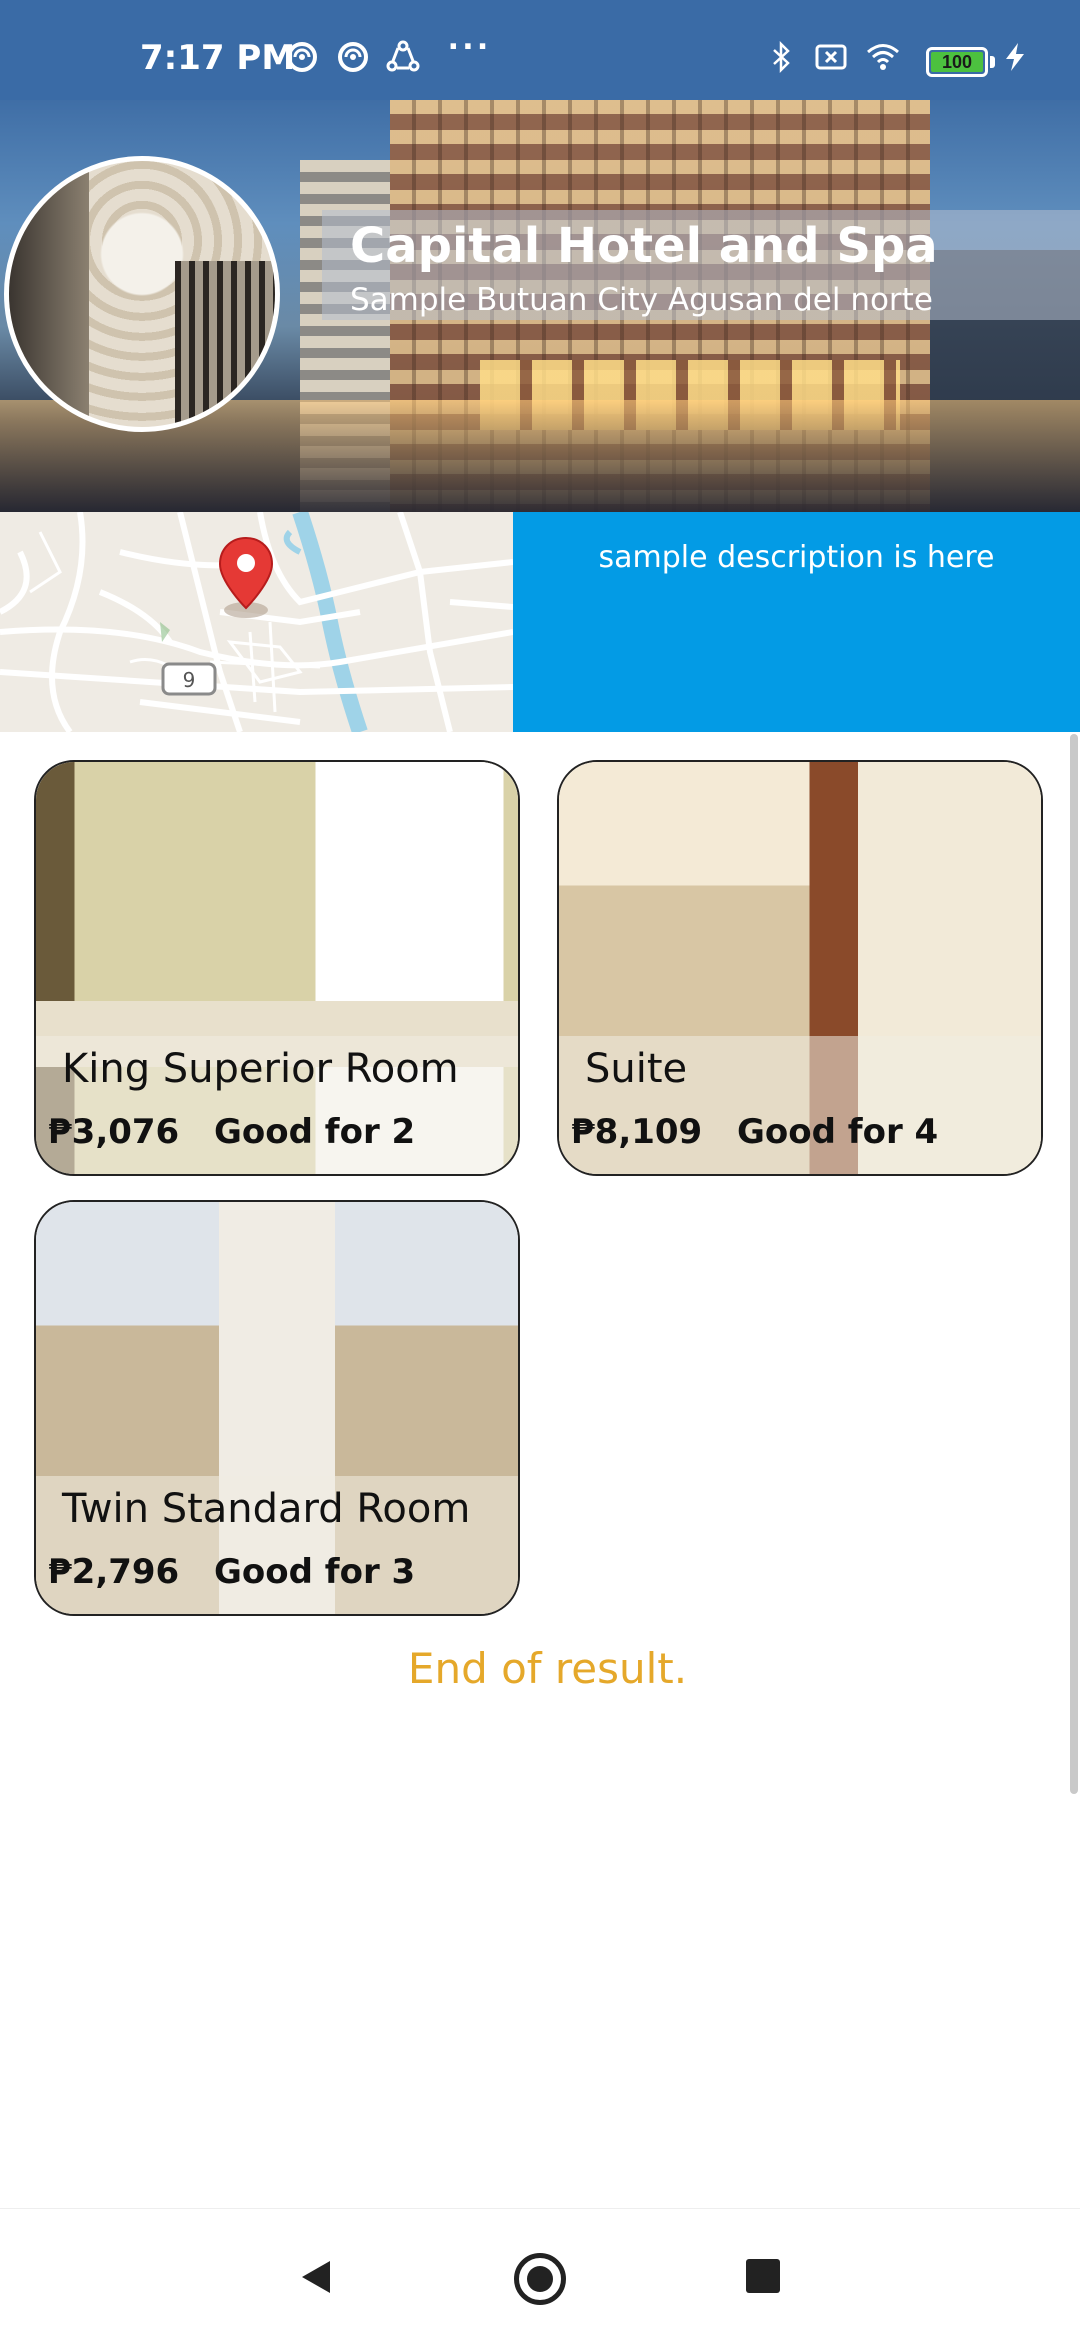 The width and height of the screenshot is (1080, 2340). Describe the element at coordinates (218, 58) in the screenshot. I see `status-time: 7:17 PM` at that location.